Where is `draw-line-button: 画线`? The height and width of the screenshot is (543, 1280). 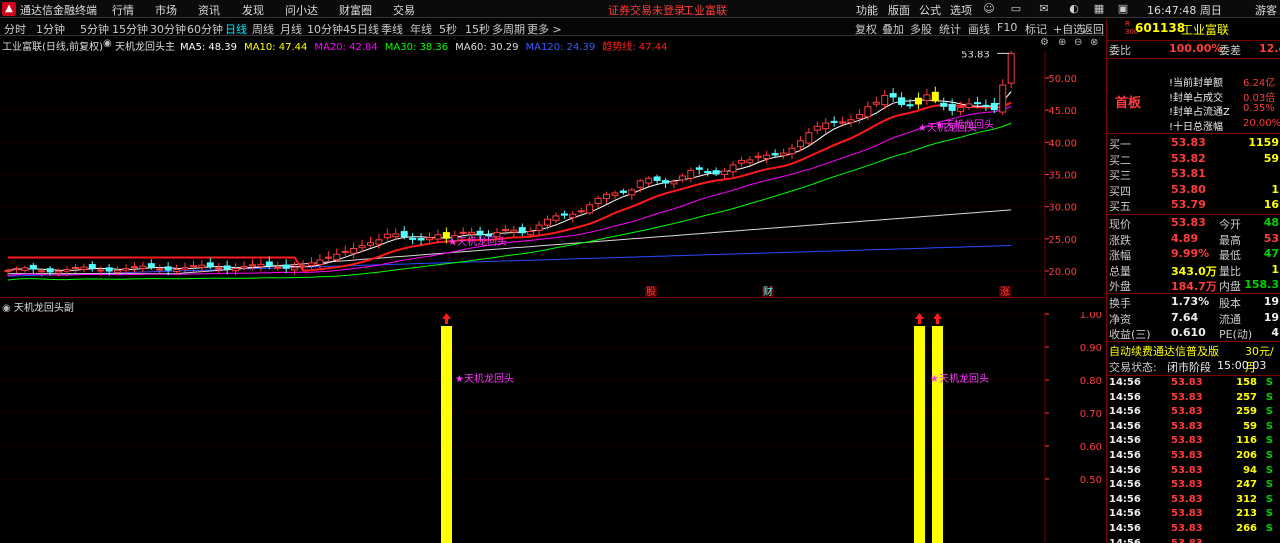
draw-line-button: 画线 is located at coordinates (979, 29).